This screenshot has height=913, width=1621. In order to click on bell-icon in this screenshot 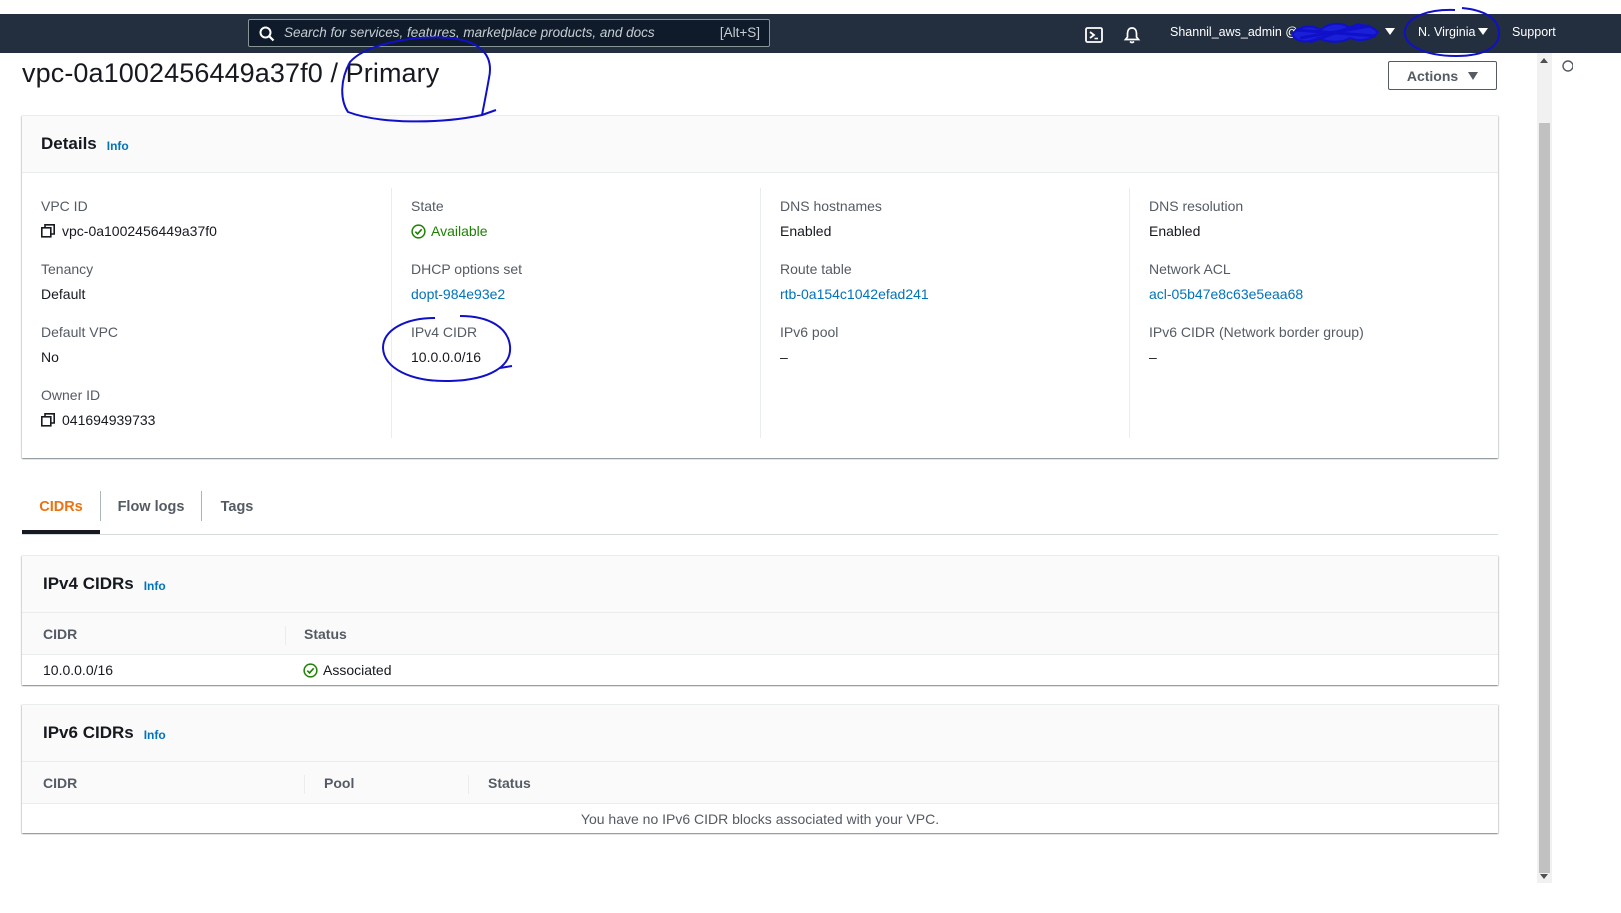, I will do `click(1132, 35)`.